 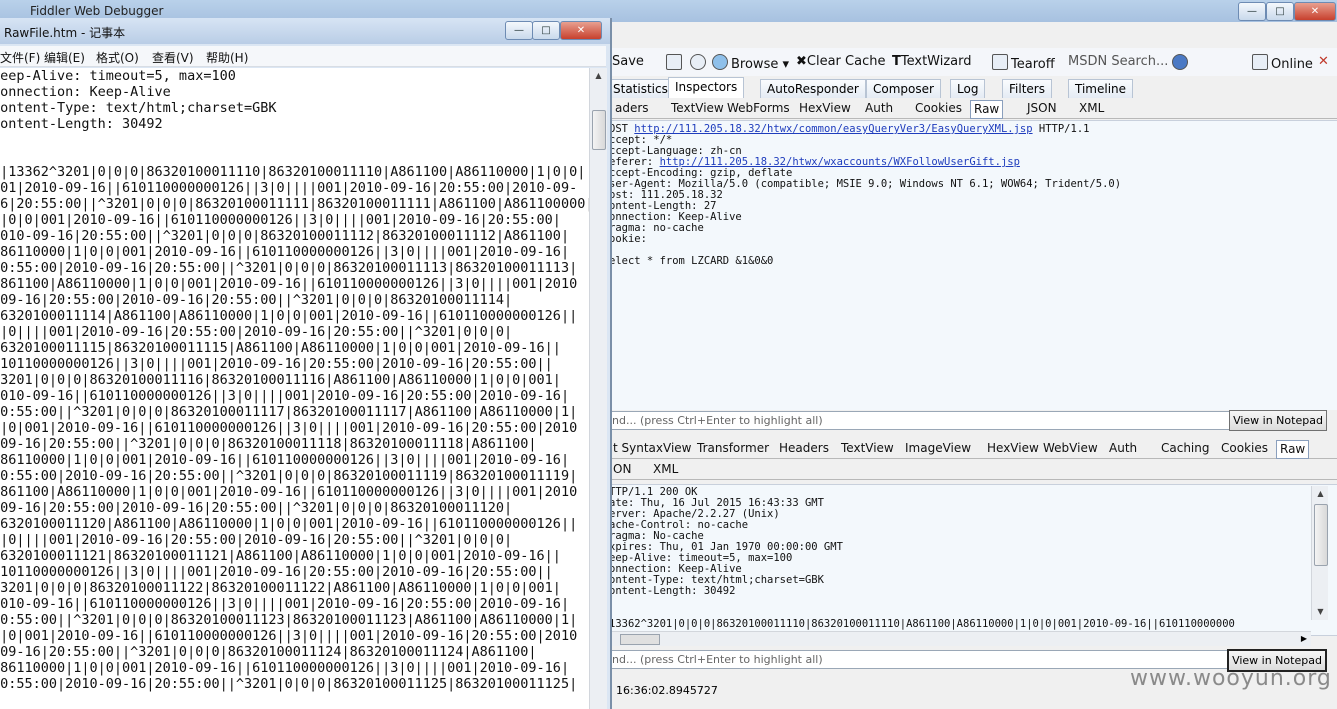 What do you see at coordinates (758, 108) in the screenshot?
I see `req-tab-webforms: WebForms` at bounding box center [758, 108].